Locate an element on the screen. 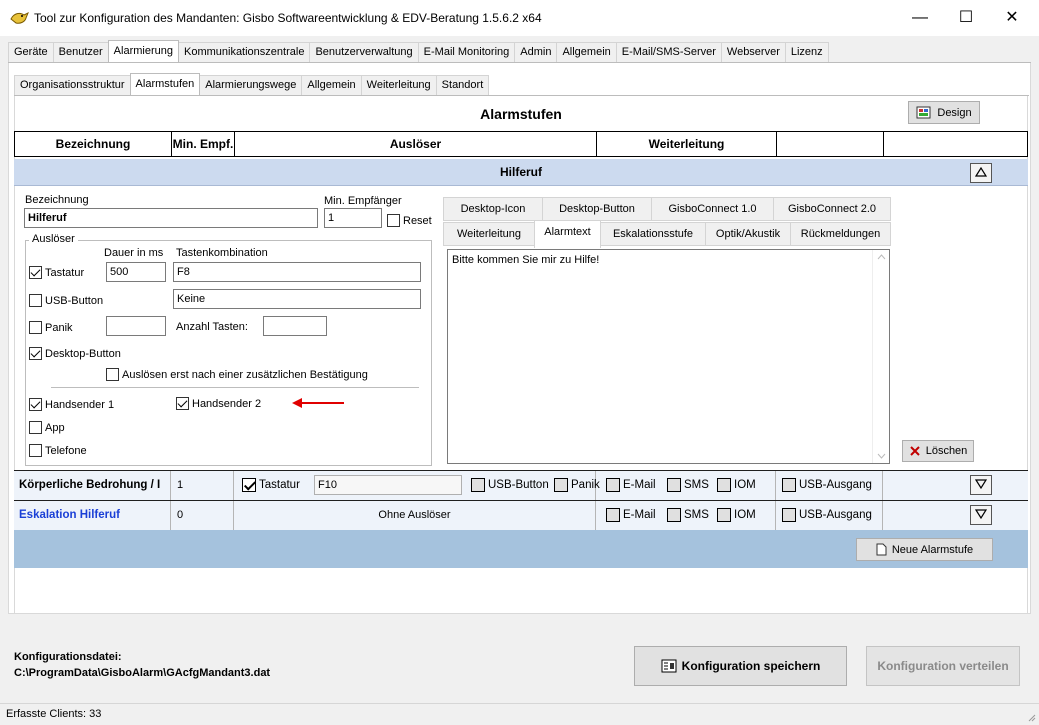  usb-checkbox-box is located at coordinates (35, 300).